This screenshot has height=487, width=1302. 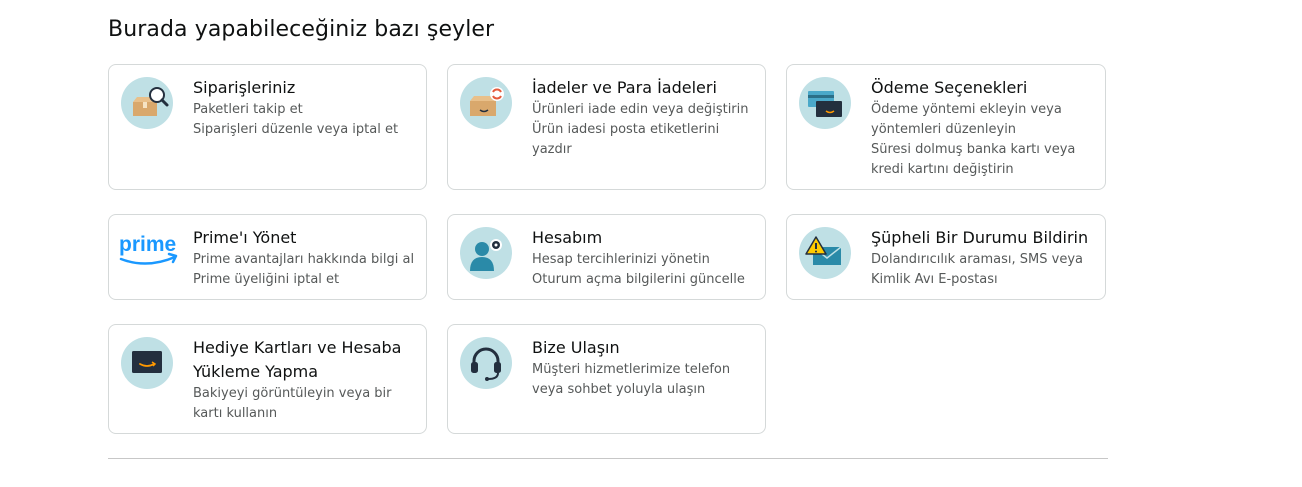 I want to click on card-line: Ödeme yöntemi ekleyin veya, so click(x=966, y=109).